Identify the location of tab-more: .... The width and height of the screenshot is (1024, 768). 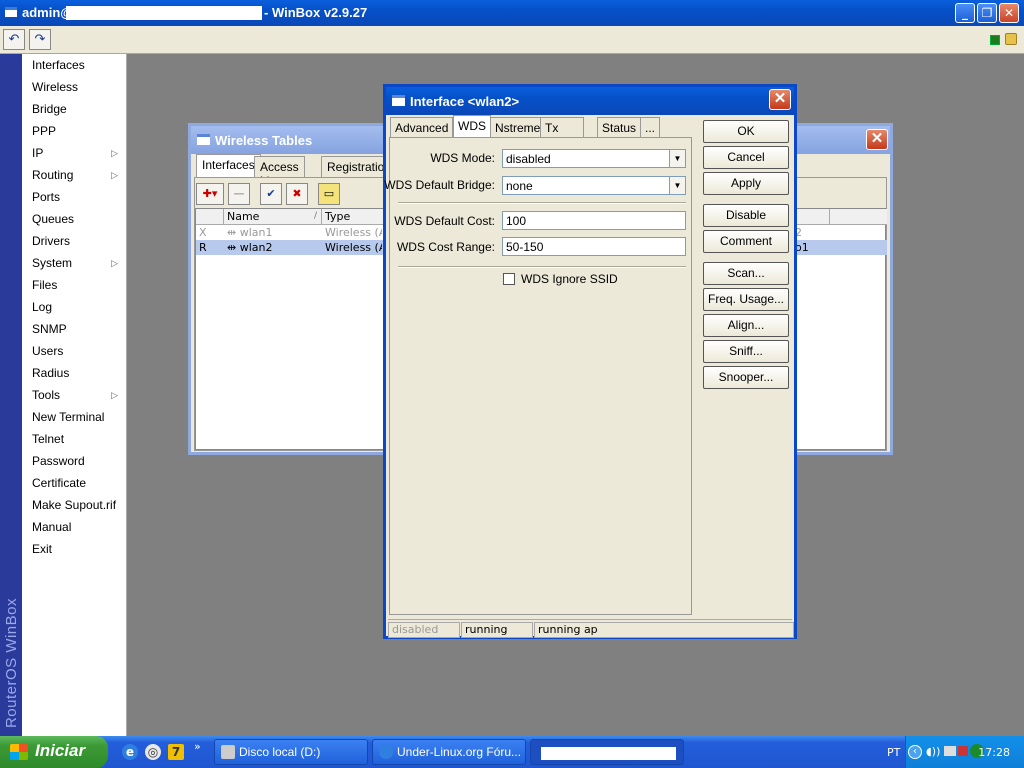
(650, 127).